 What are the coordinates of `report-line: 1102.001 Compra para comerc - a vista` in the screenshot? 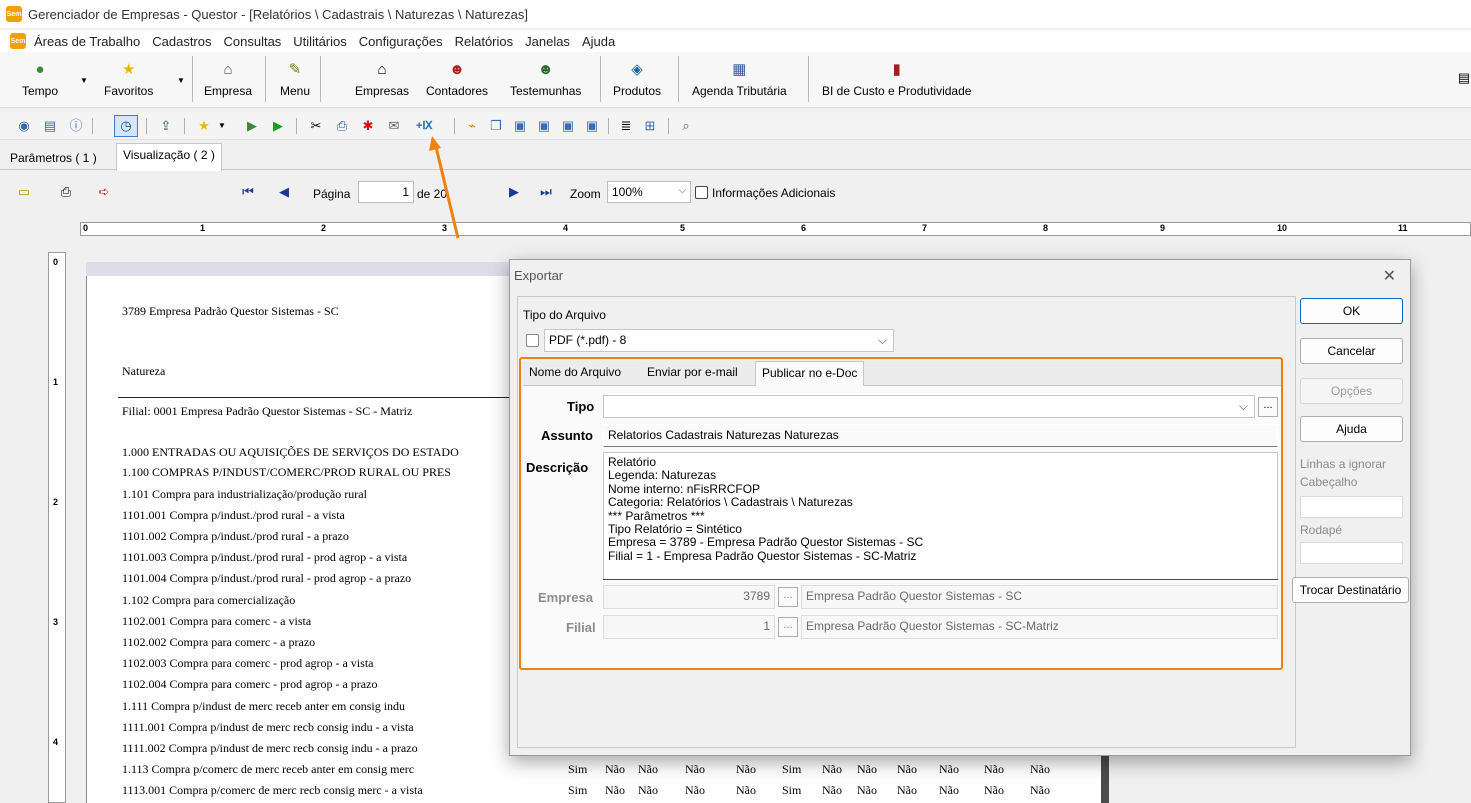 It's located at (217, 621).